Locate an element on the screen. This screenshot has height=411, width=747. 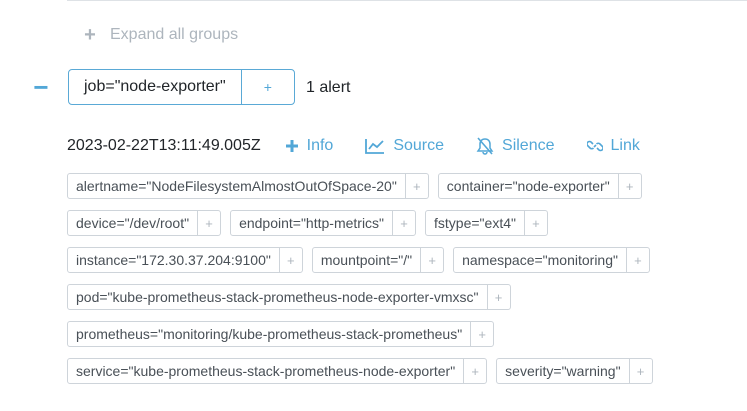
alert-label-chip: device="/dev/root" + is located at coordinates (144, 223).